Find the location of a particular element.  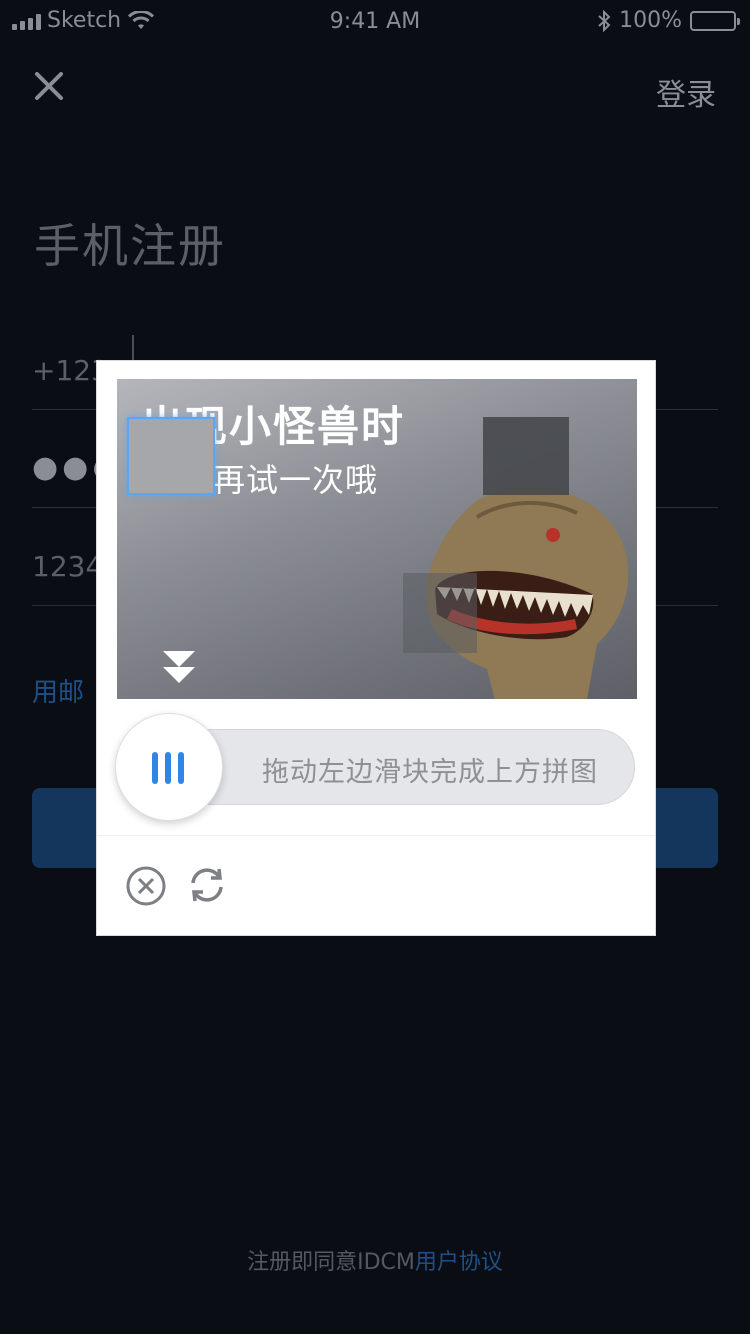

puzzle-piece is located at coordinates (171, 456).